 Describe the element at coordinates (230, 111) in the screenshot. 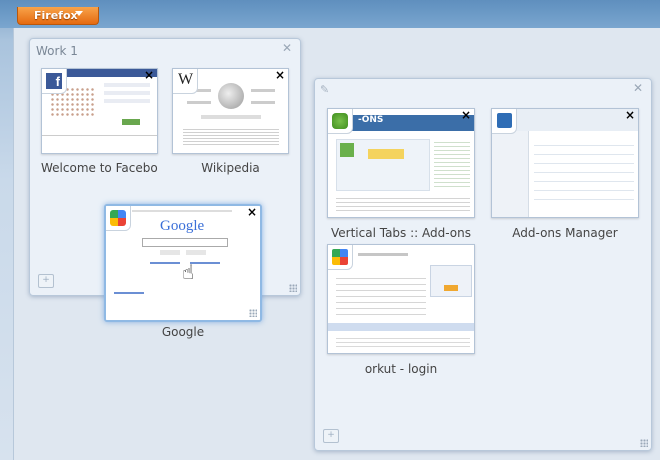

I see `tab-wikipedia: W ×` at that location.